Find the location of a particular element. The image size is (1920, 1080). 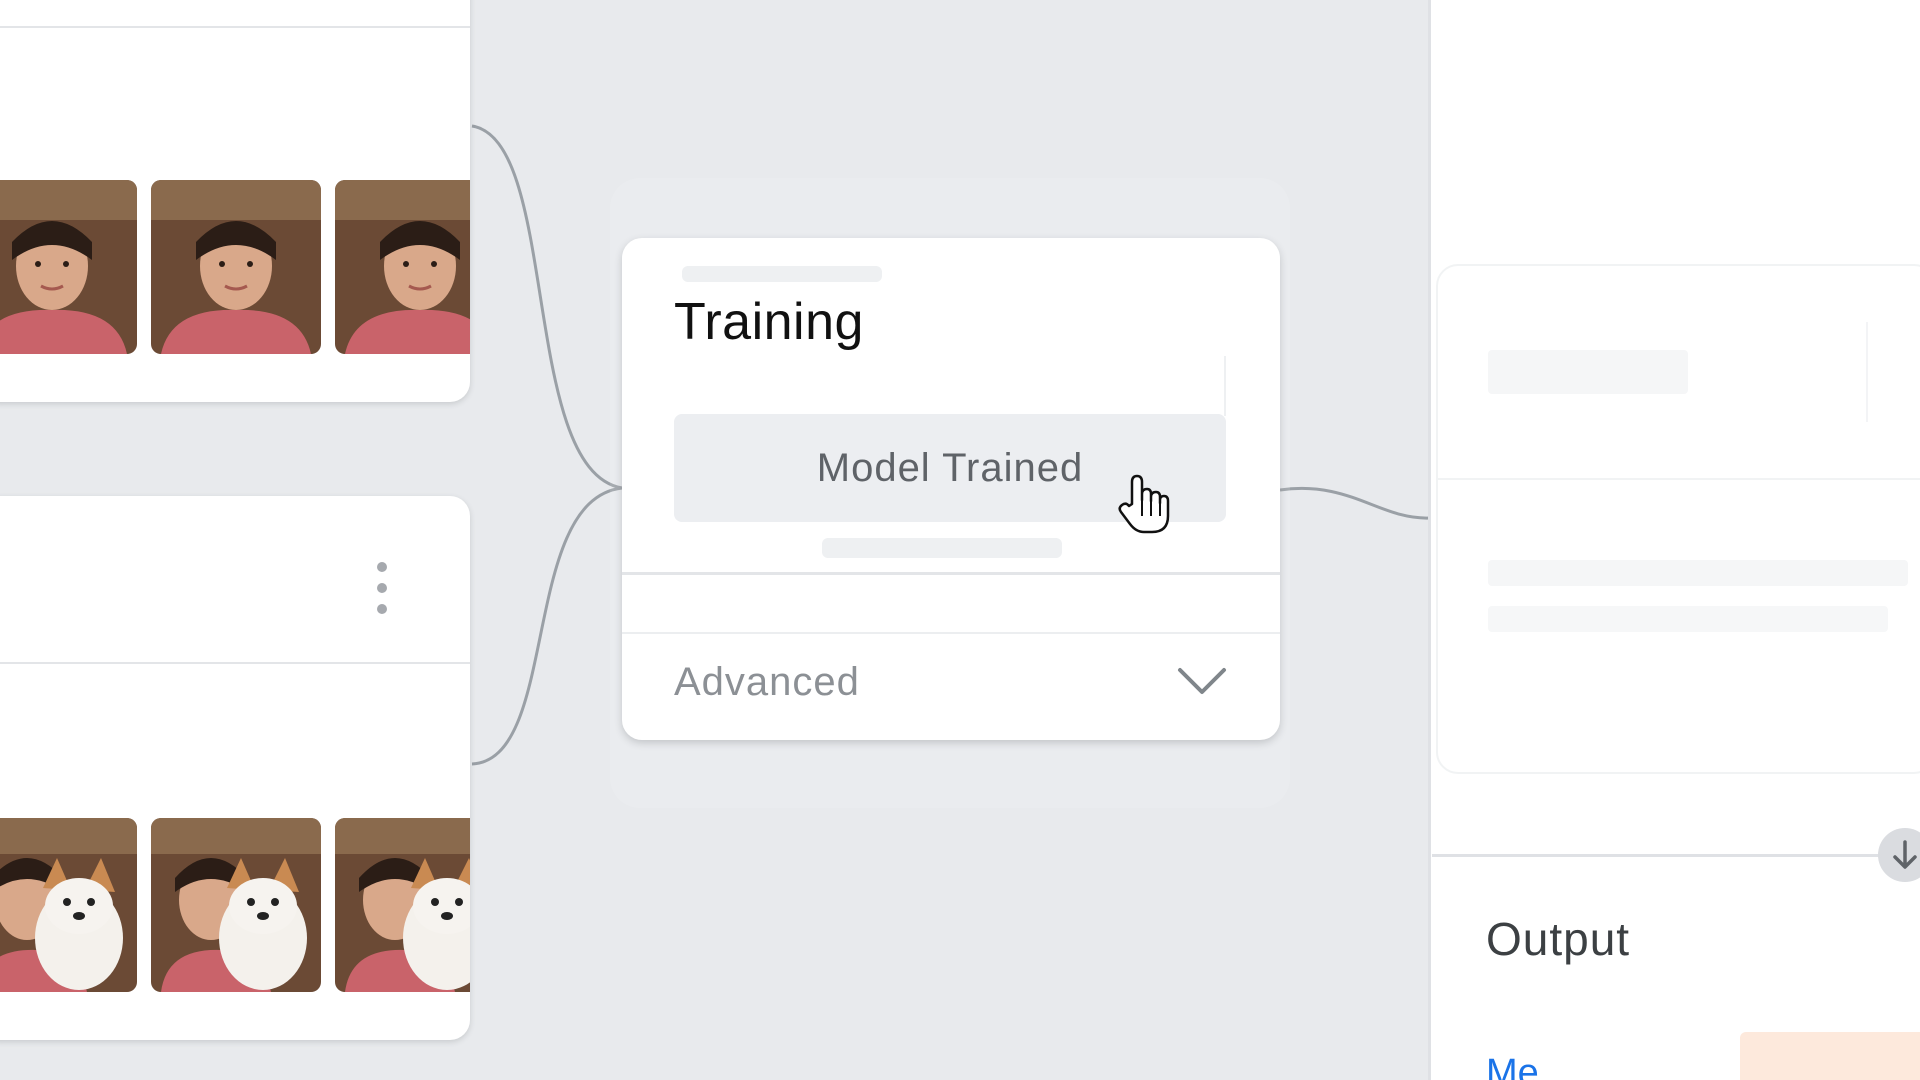

hand-pointer-icon is located at coordinates (1144, 504).